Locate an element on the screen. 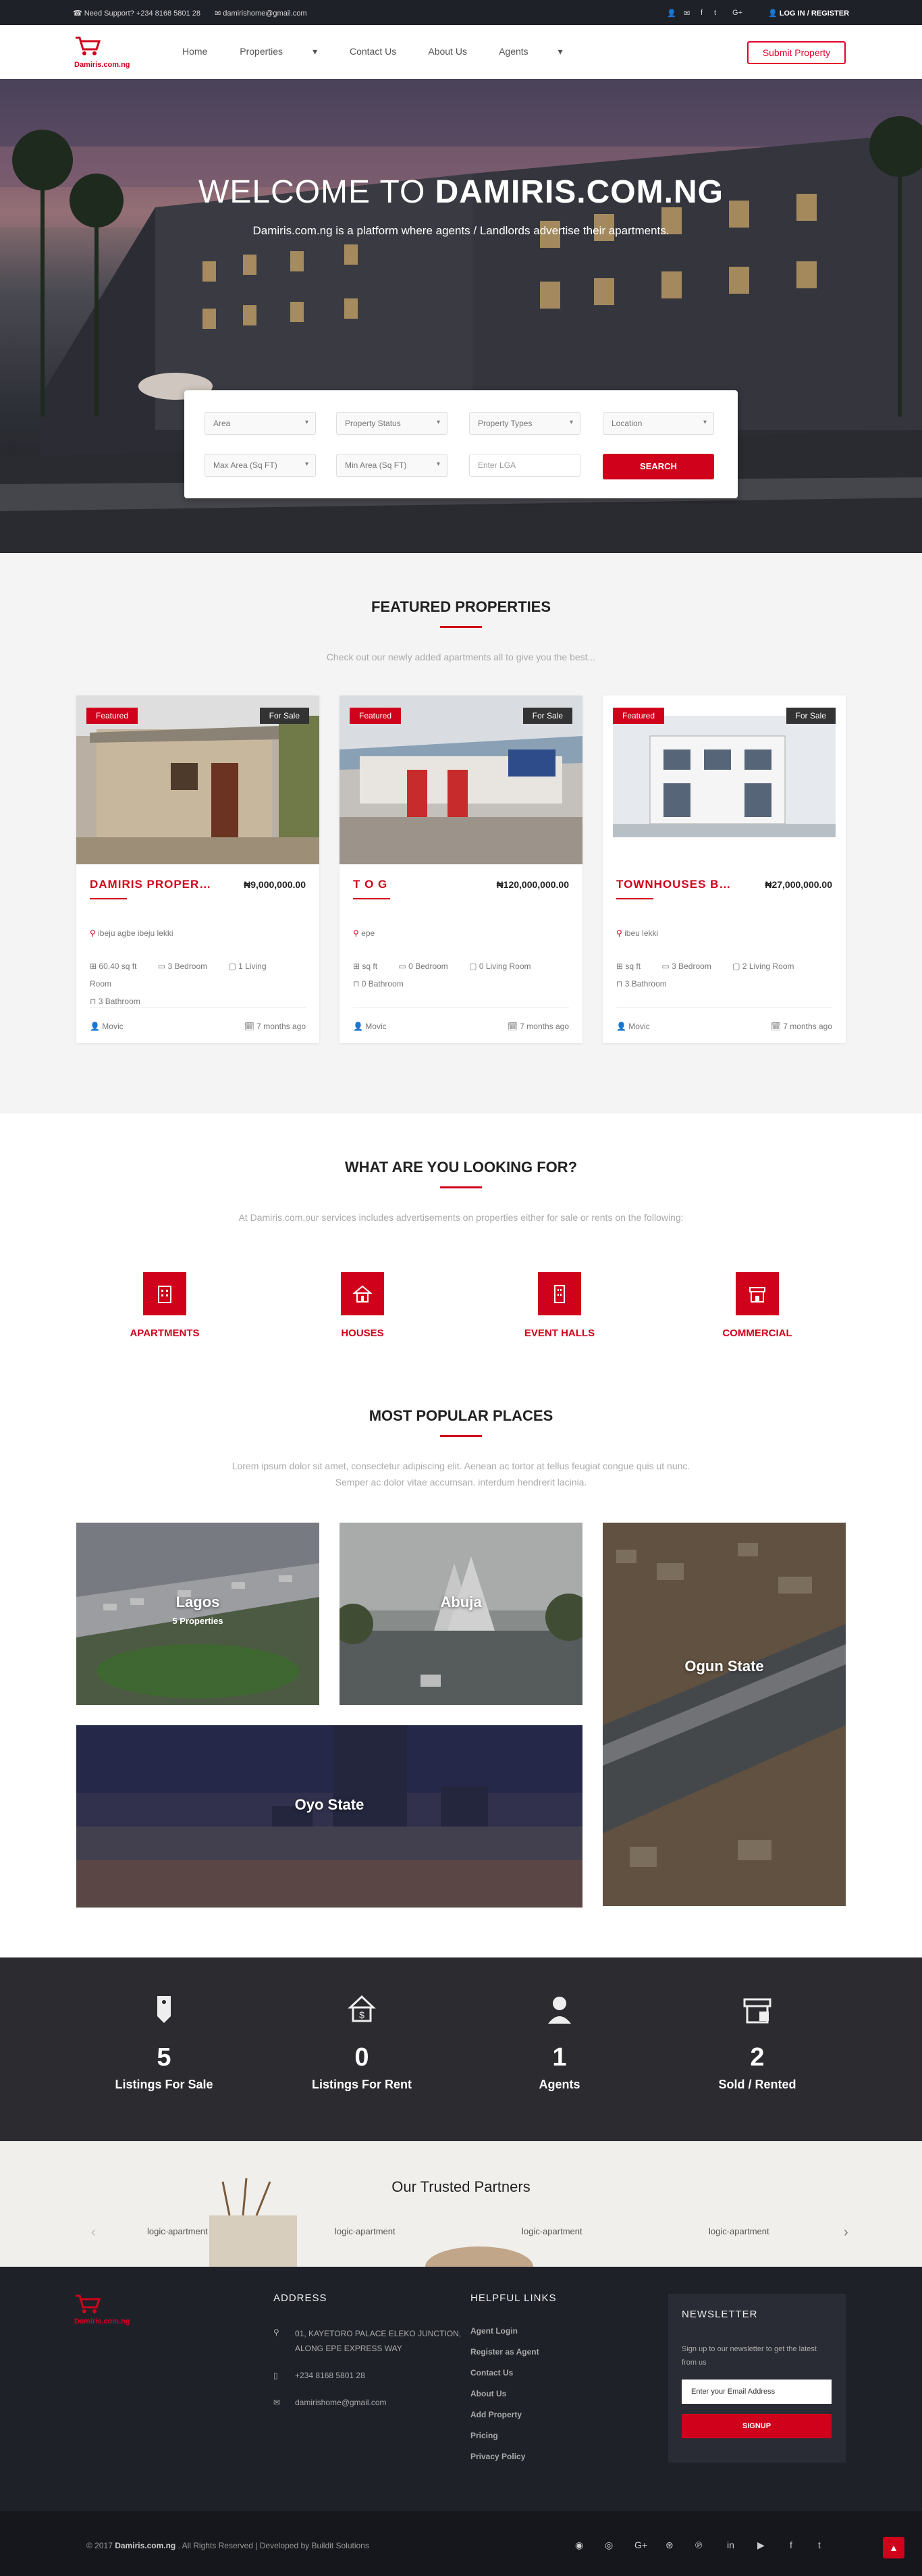 The height and width of the screenshot is (2576, 922). newsletter-email-input: Enter your Email Address is located at coordinates (757, 2392).